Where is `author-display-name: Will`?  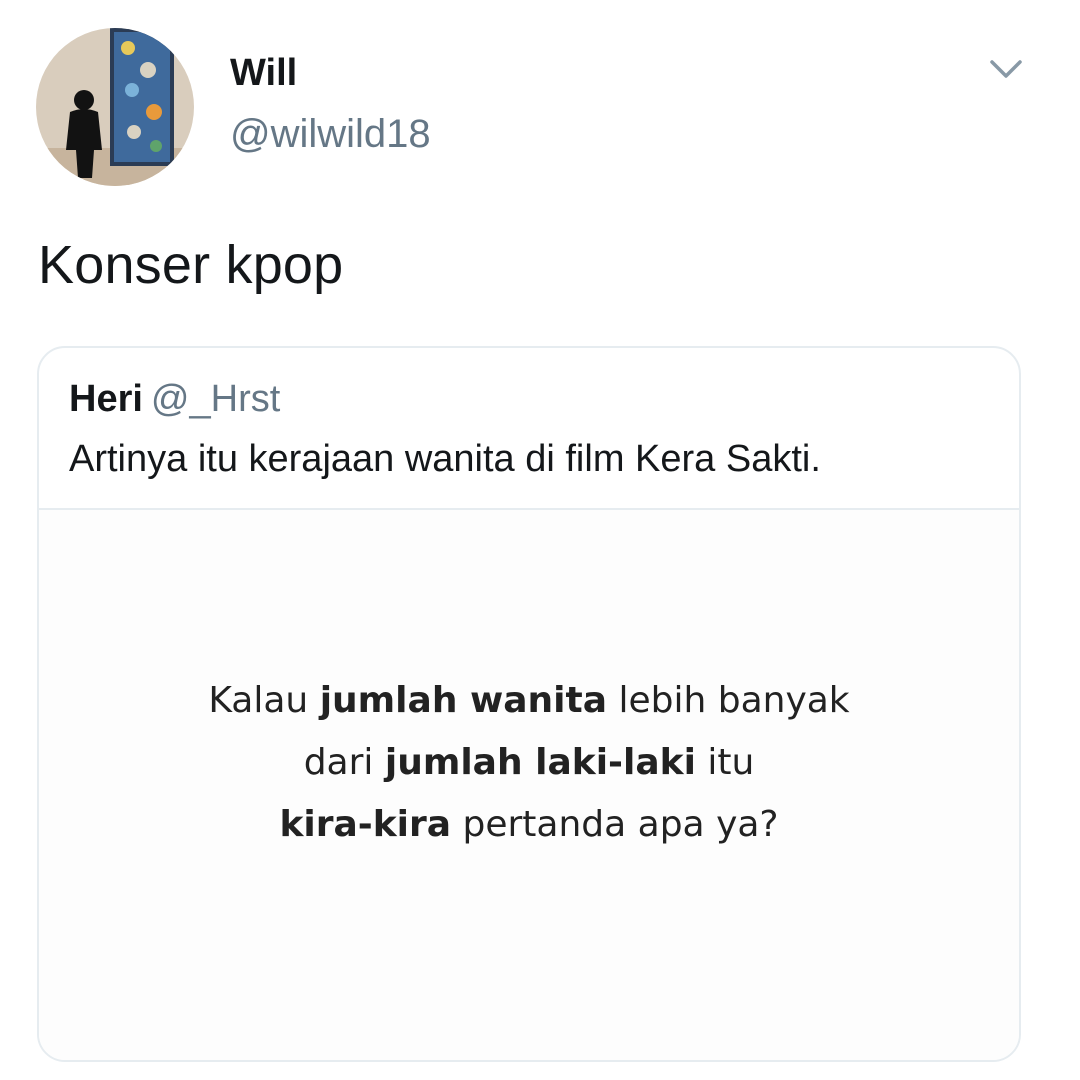
author-display-name: Will is located at coordinates (263, 73).